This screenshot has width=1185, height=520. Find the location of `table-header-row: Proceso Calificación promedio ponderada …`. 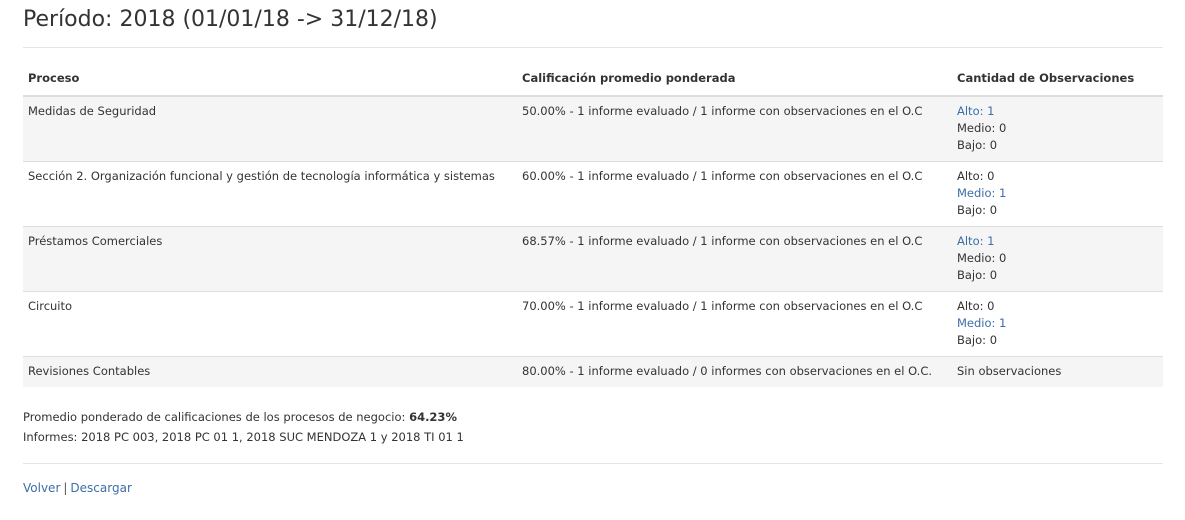

table-header-row: Proceso Calificación promedio ponderada … is located at coordinates (593, 83).